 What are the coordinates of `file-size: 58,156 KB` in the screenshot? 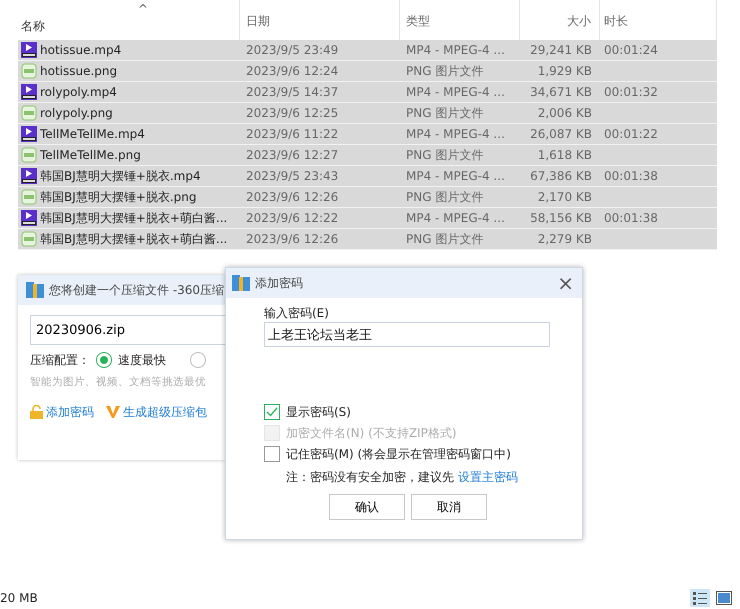 It's located at (561, 218).